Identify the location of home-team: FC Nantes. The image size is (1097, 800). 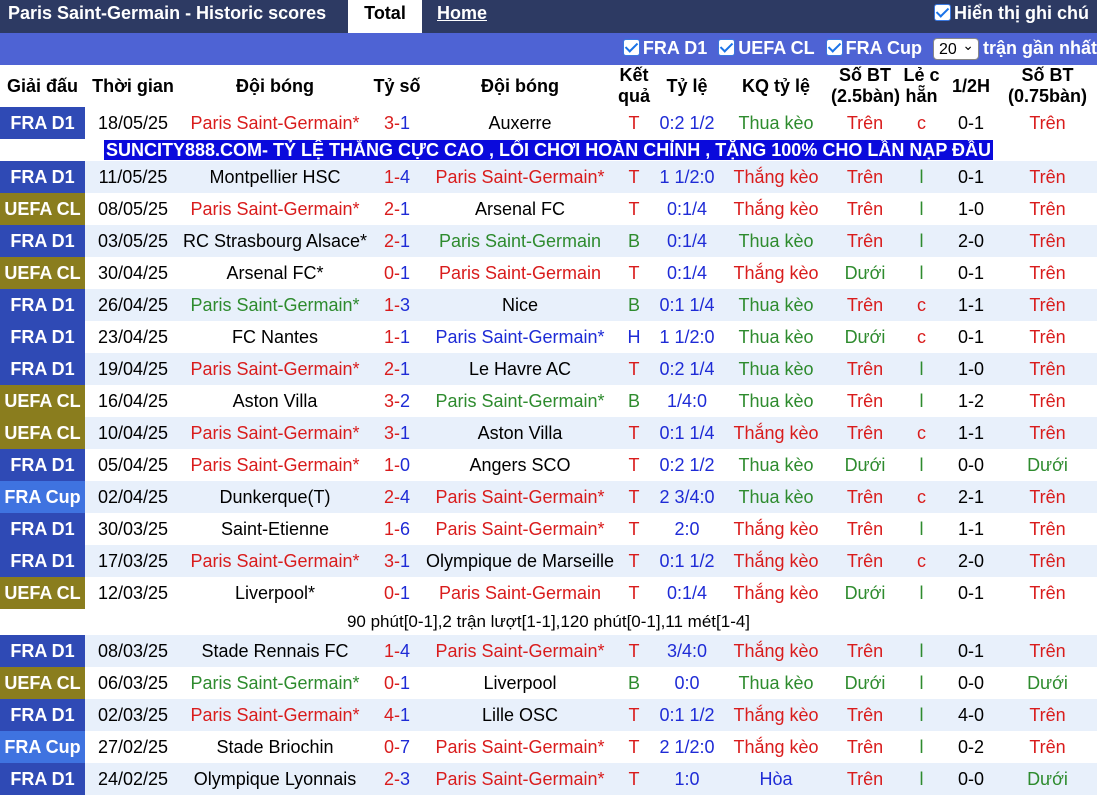
(275, 337).